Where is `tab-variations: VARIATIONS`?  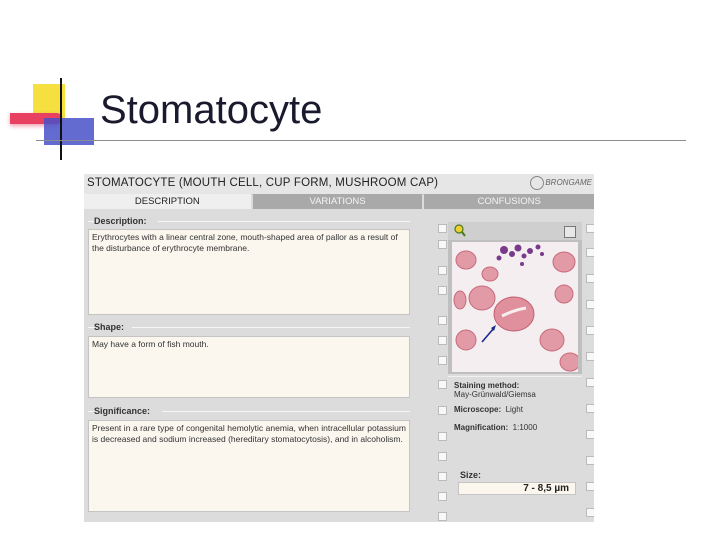 tab-variations: VARIATIONS is located at coordinates (337, 201).